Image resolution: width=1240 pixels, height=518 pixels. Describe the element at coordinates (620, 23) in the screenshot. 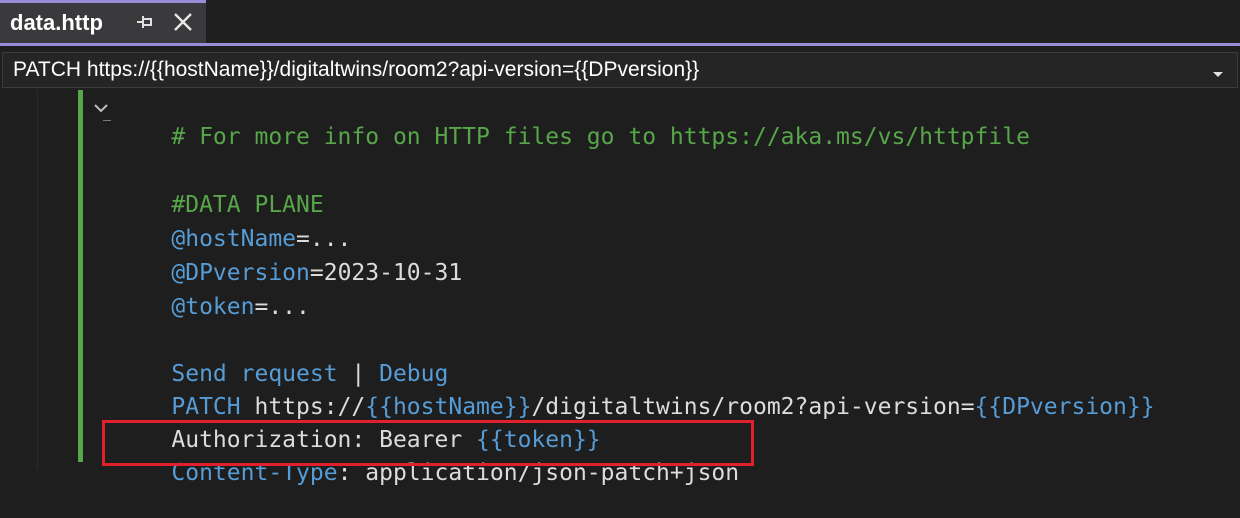

I see `tab-bar: data.http` at that location.